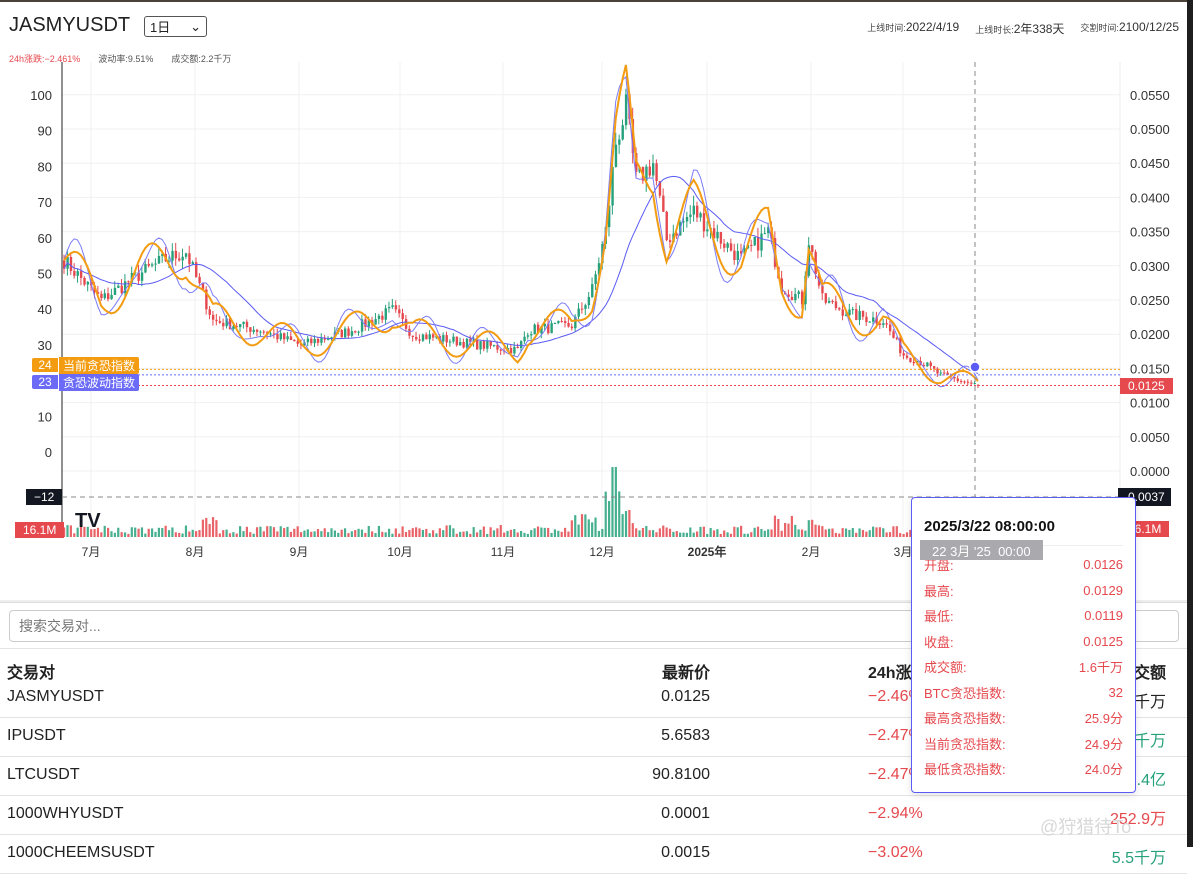 This screenshot has width=1193, height=874. Describe the element at coordinates (1150, 95) in the screenshot. I see `right-axis-tick: 0.0550` at that location.